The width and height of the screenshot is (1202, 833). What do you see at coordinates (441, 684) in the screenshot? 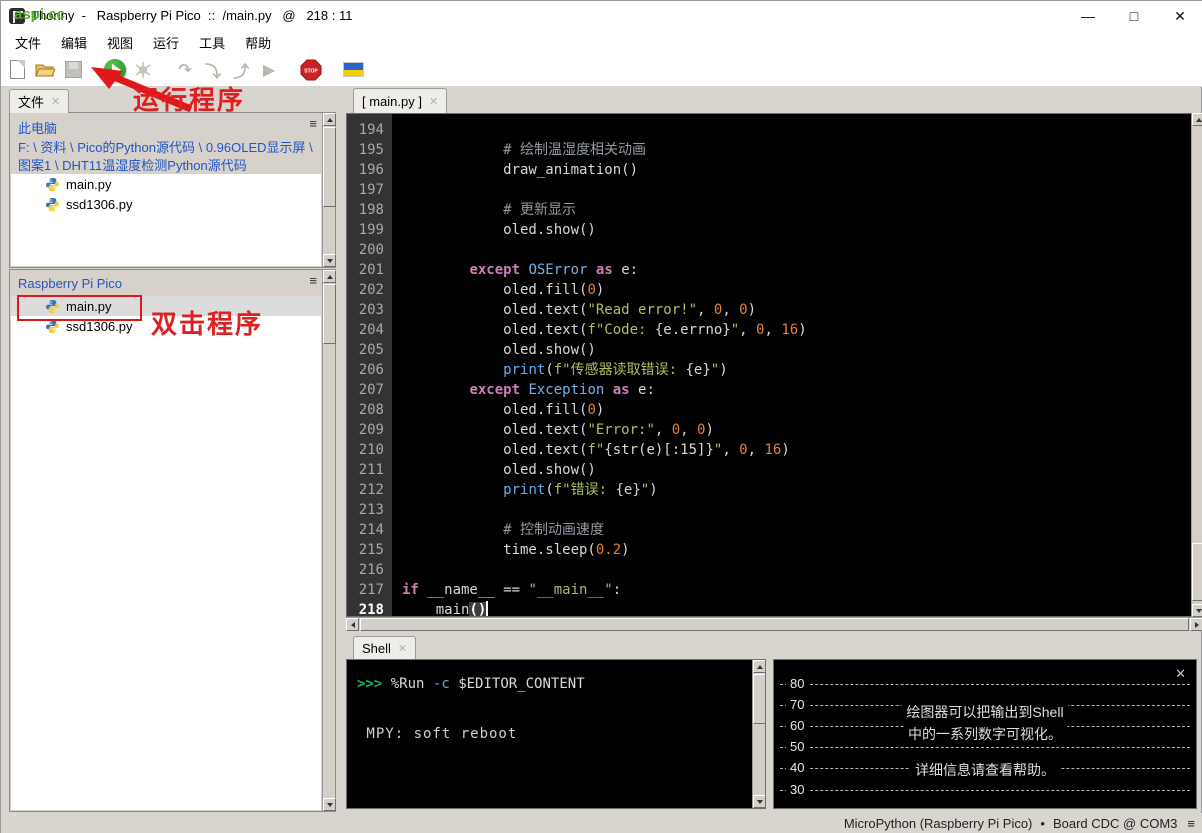
I see `shell-option: -c` at bounding box center [441, 684].